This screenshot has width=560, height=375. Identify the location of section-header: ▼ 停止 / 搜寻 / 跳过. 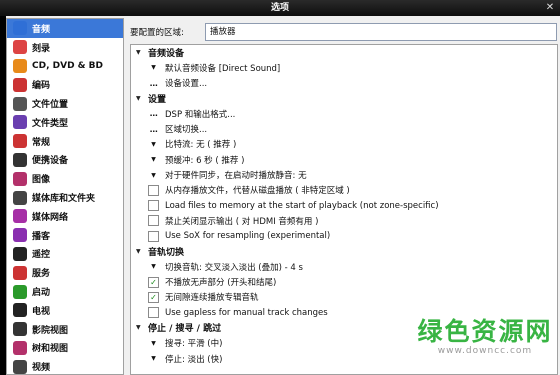
(344, 327).